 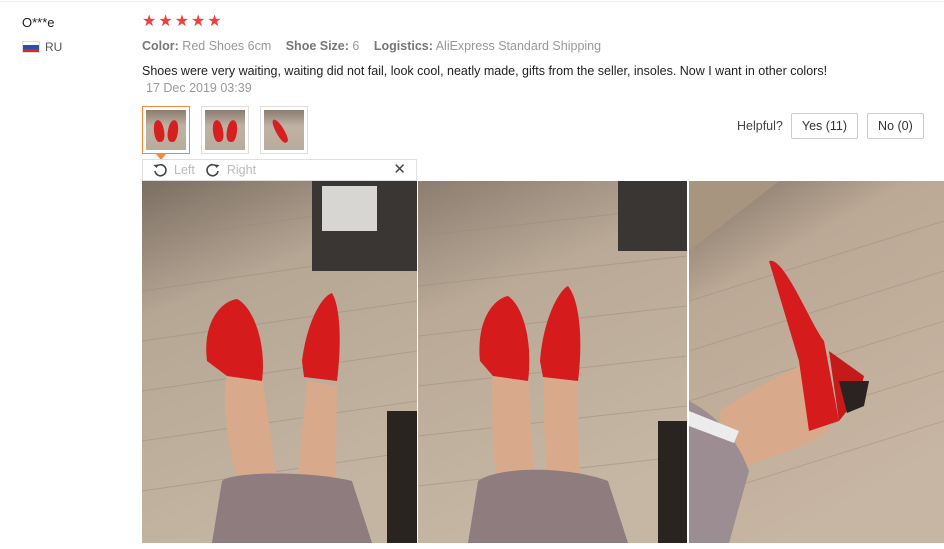 I want to click on close-icon: ✕, so click(x=399, y=170).